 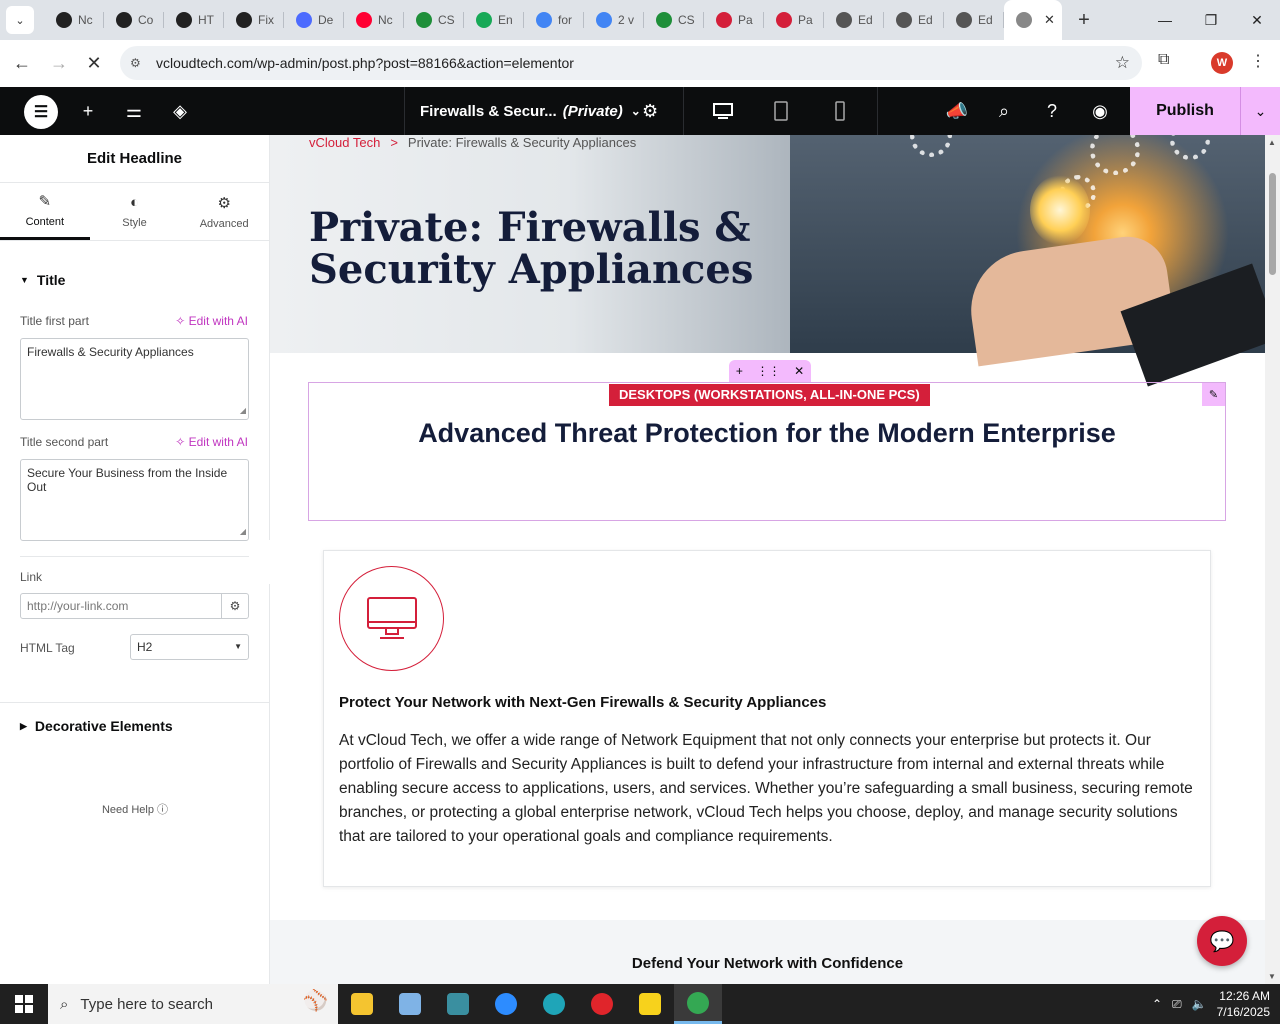 What do you see at coordinates (698, 1004) in the screenshot?
I see `taskbar-app-chrome` at bounding box center [698, 1004].